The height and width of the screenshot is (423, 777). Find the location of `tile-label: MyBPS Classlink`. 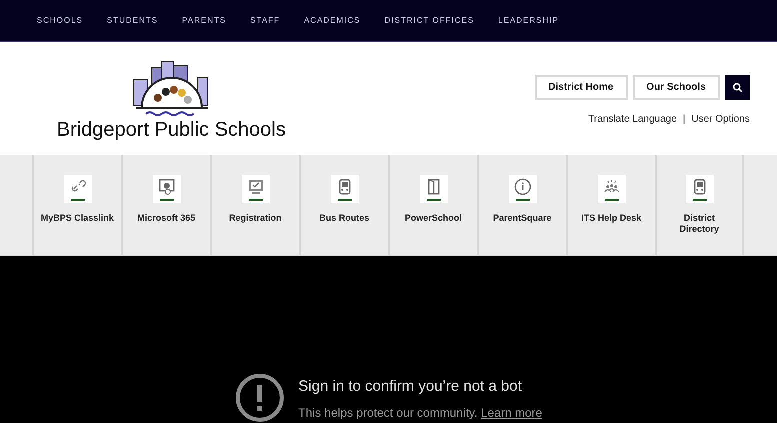

tile-label: MyBPS Classlink is located at coordinates (78, 218).